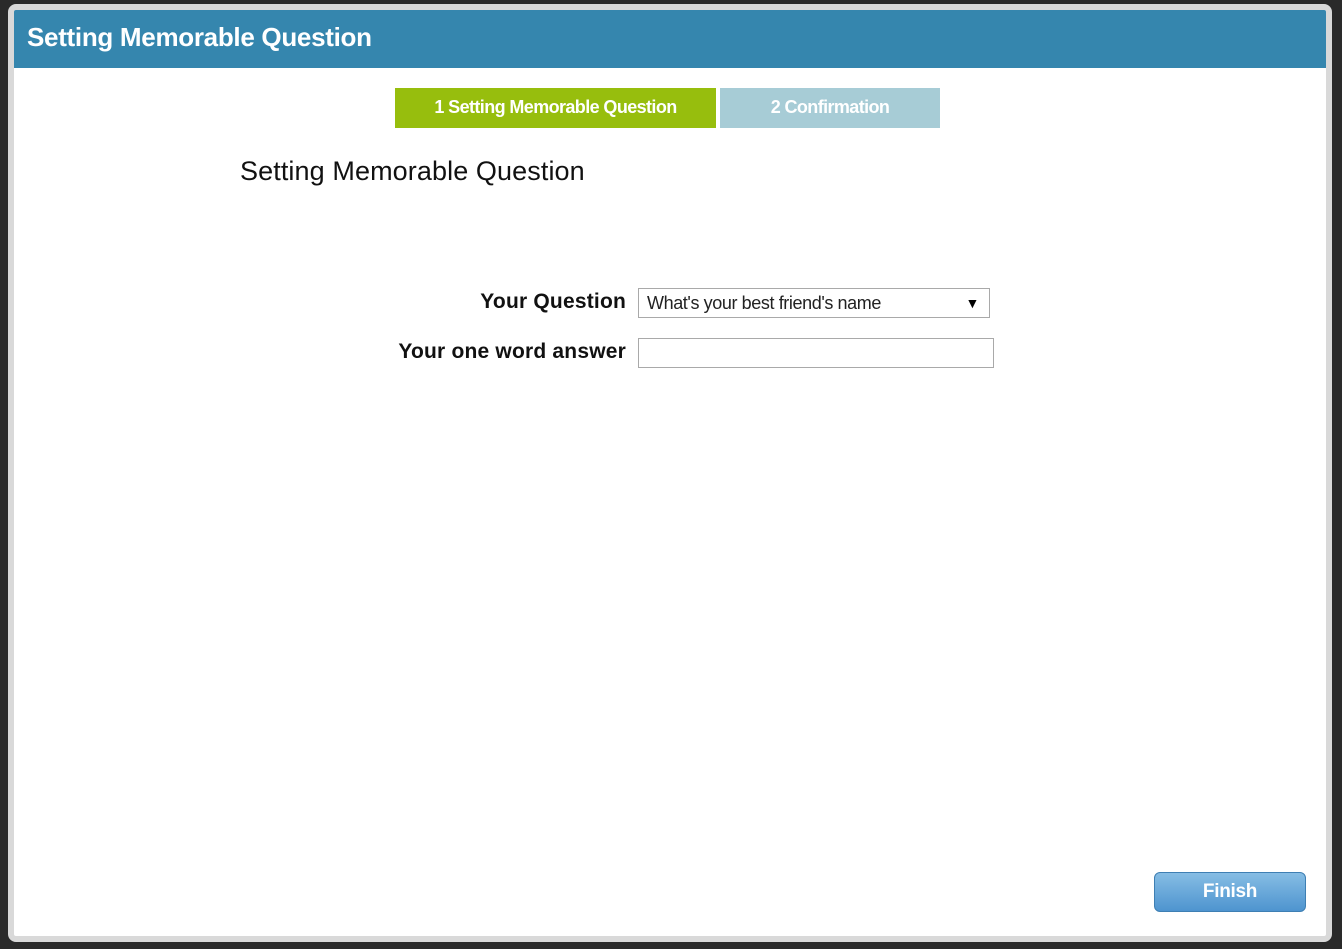 The height and width of the screenshot is (949, 1342). Describe the element at coordinates (972, 303) in the screenshot. I see `chevron-down-icon: ▼` at that location.